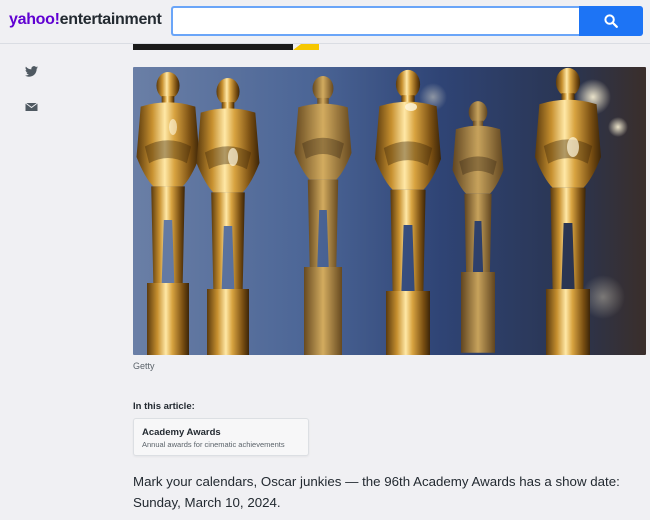  I want to click on share-toolbar, so click(31, 96).